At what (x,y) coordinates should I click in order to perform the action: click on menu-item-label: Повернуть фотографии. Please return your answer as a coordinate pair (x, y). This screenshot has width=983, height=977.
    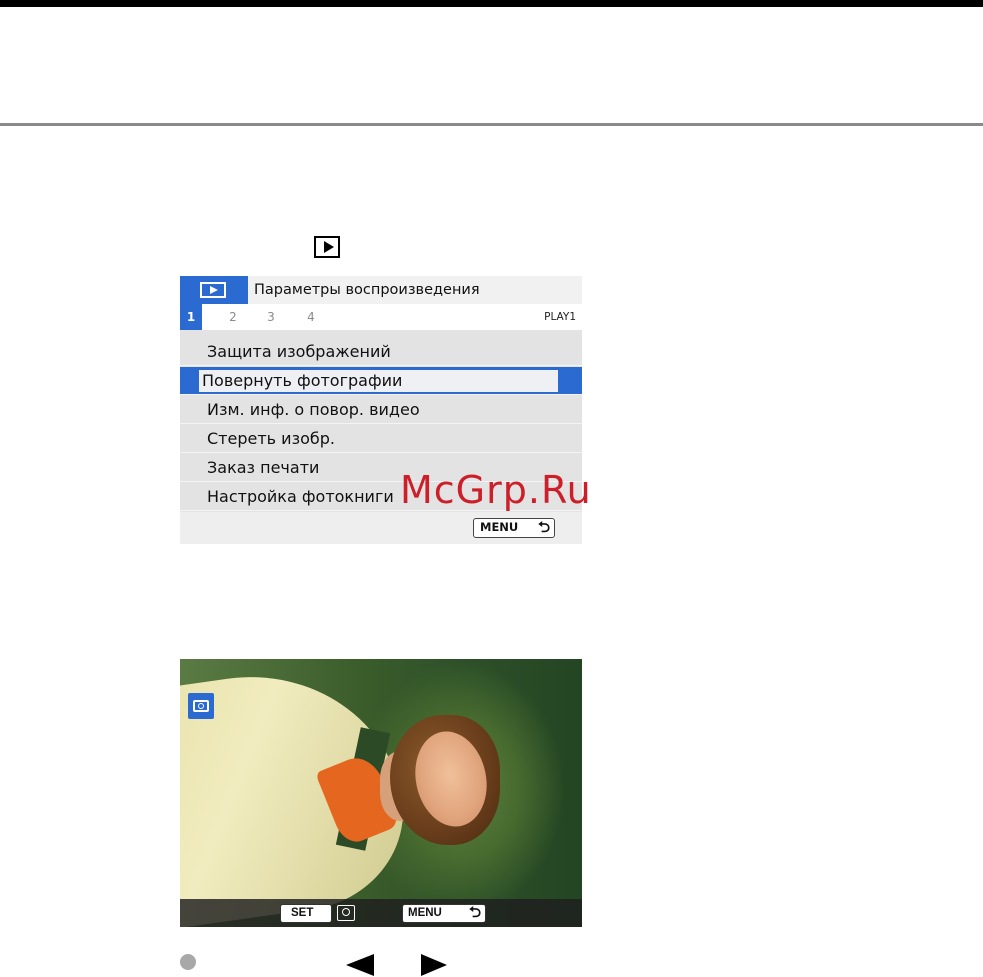
    Looking at the image, I should click on (378, 381).